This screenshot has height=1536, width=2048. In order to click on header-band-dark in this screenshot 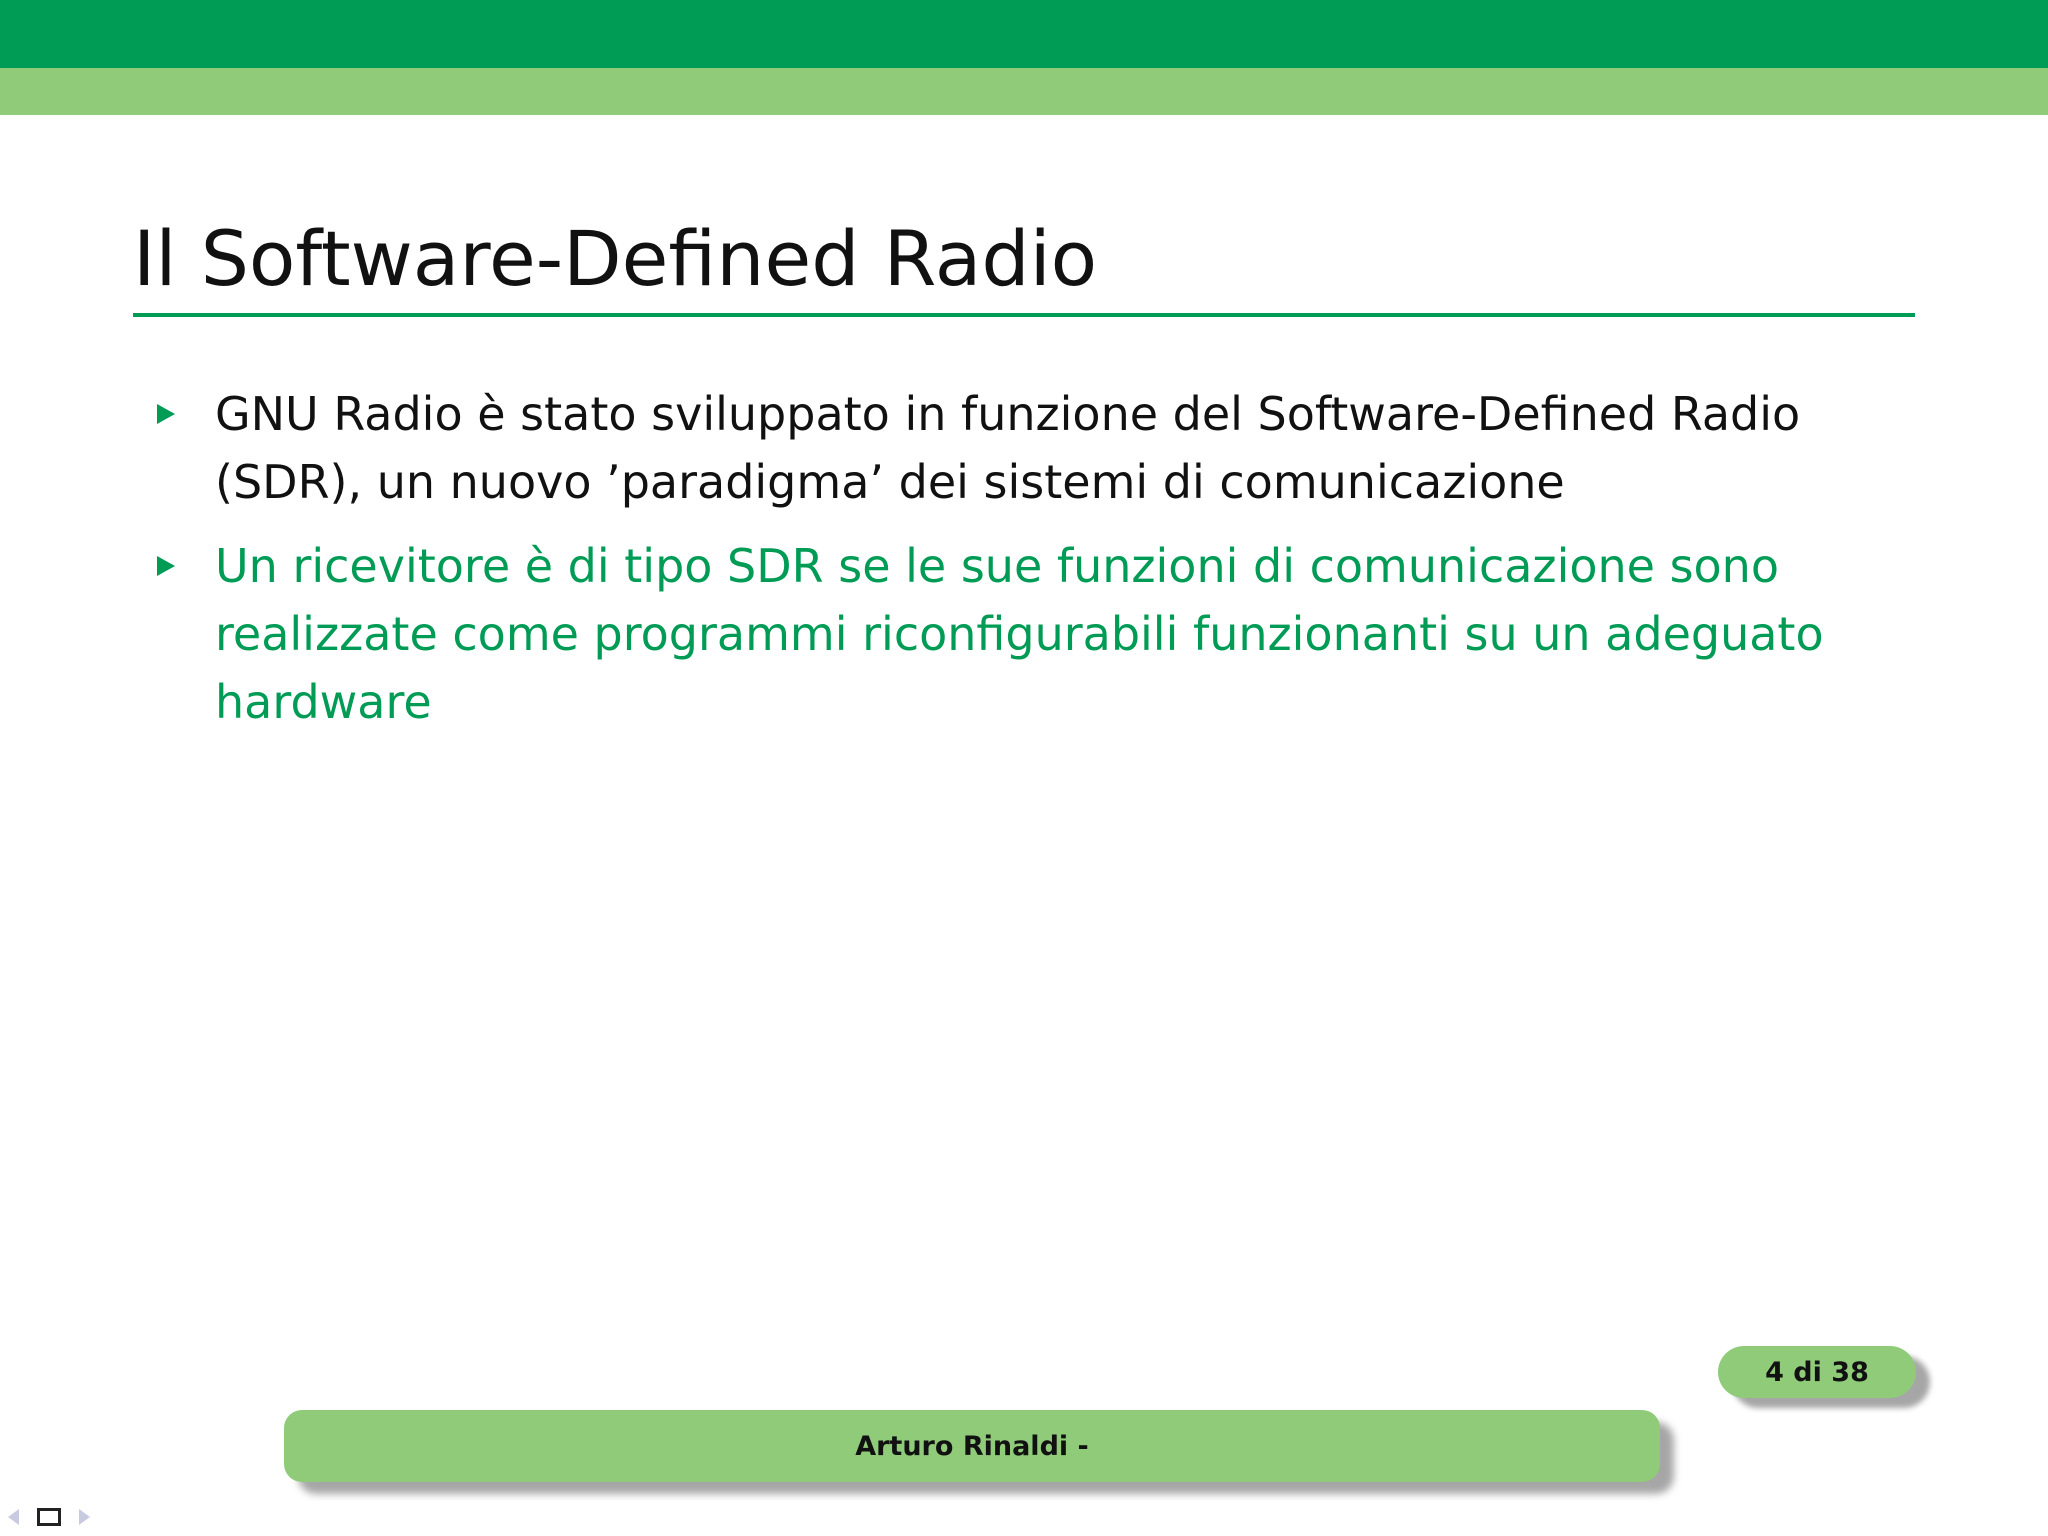, I will do `click(1024, 34)`.